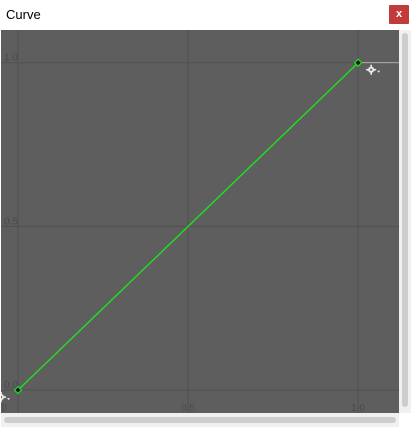 This screenshot has height=427, width=412. Describe the element at coordinates (206, 15) in the screenshot. I see `title-bar: Curve x` at that location.